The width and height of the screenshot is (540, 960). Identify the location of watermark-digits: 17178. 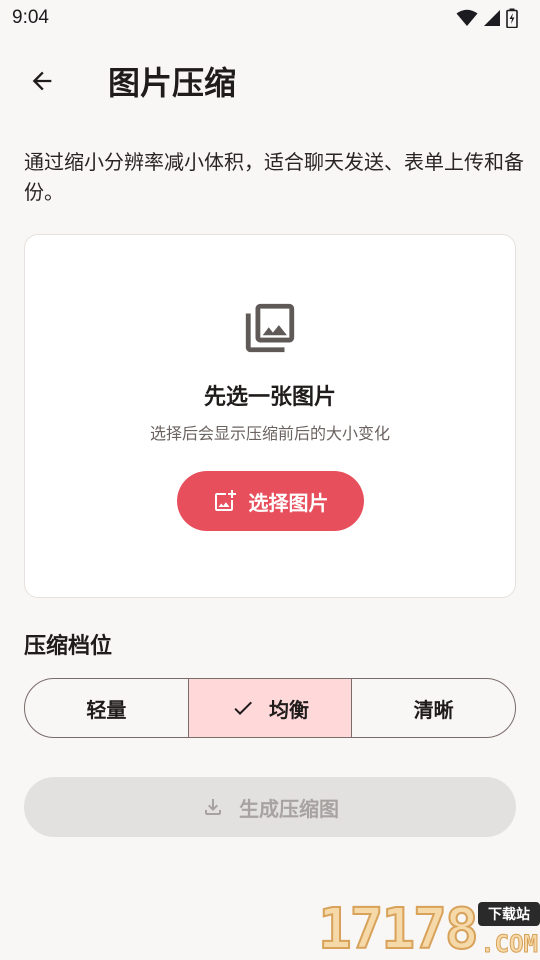
(398, 928).